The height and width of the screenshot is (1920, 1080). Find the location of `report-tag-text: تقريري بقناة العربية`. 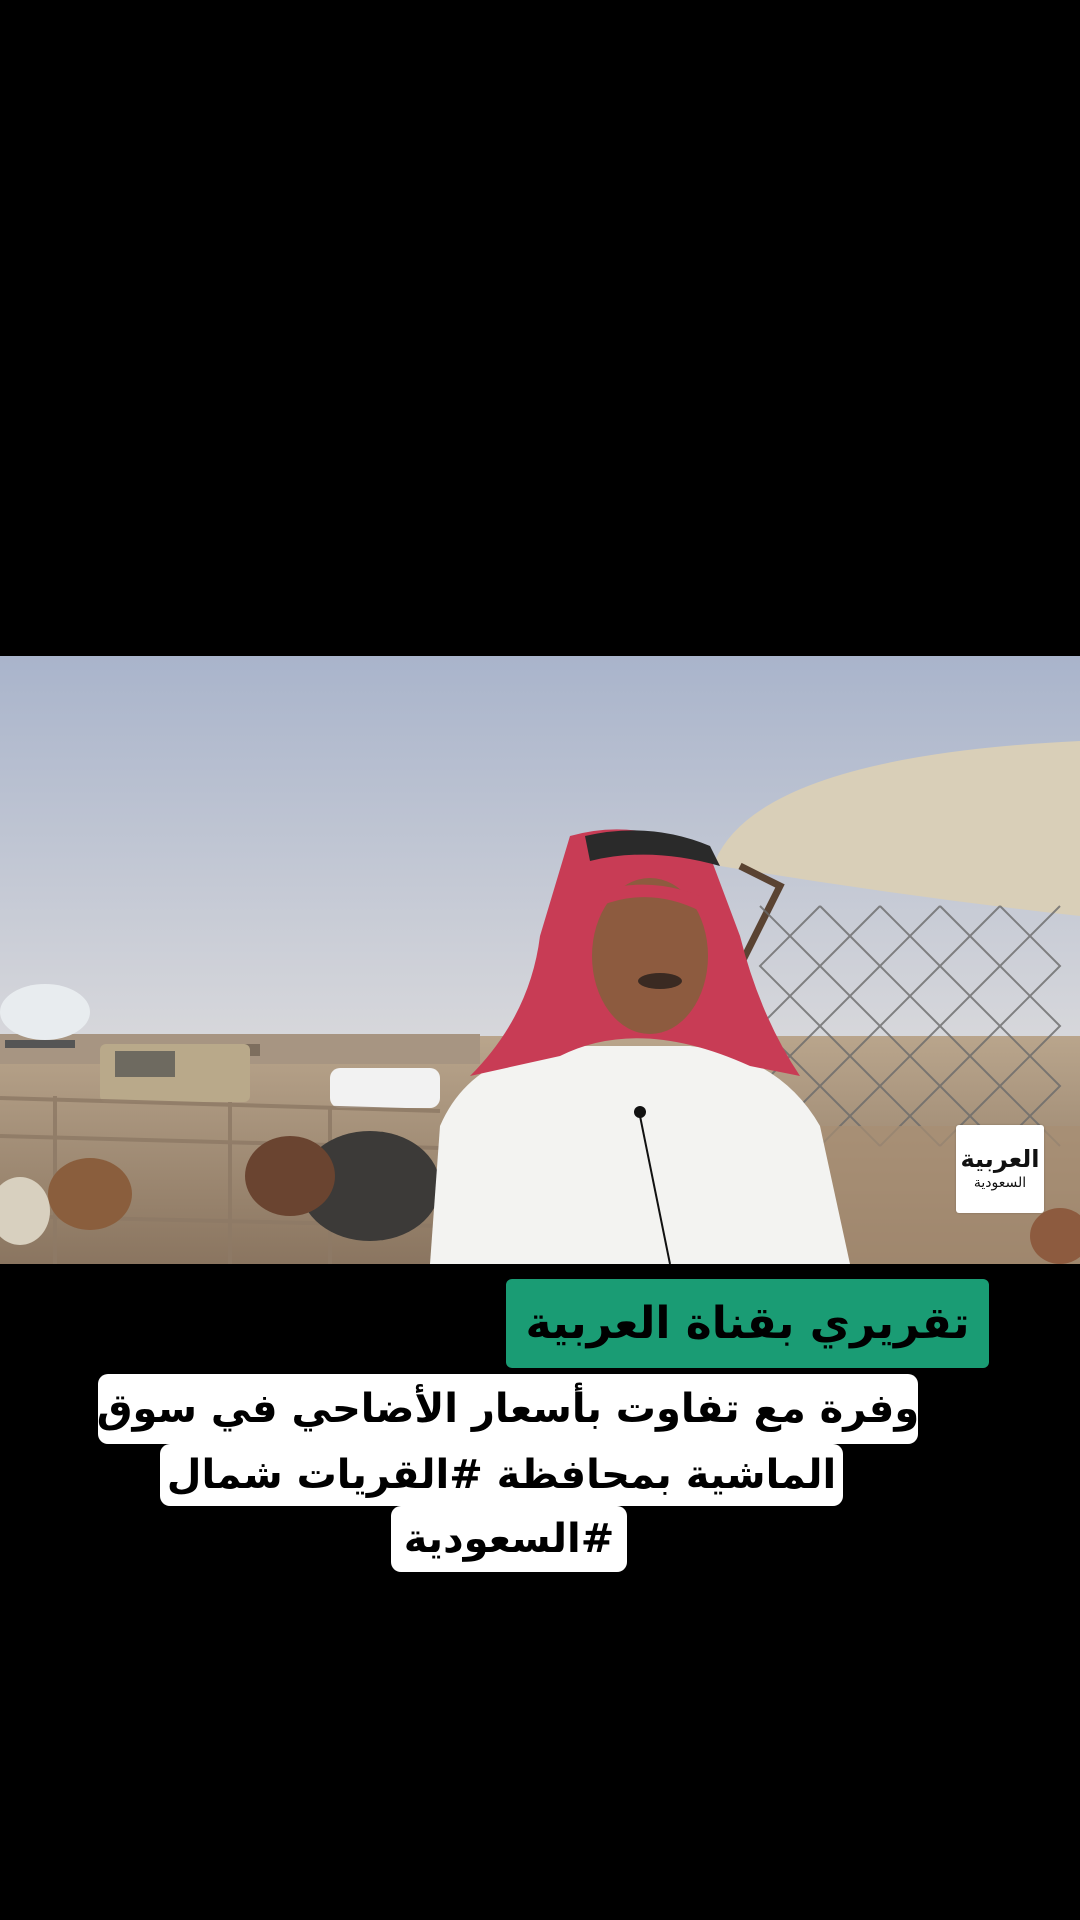

report-tag-text: تقريري بقناة العربية is located at coordinates (747, 1323).